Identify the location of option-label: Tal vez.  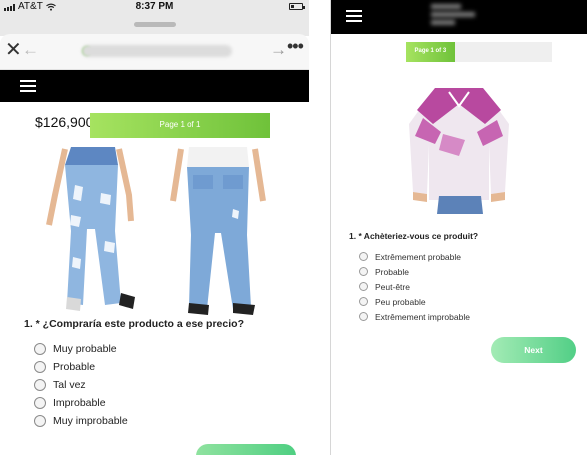
(69, 385).